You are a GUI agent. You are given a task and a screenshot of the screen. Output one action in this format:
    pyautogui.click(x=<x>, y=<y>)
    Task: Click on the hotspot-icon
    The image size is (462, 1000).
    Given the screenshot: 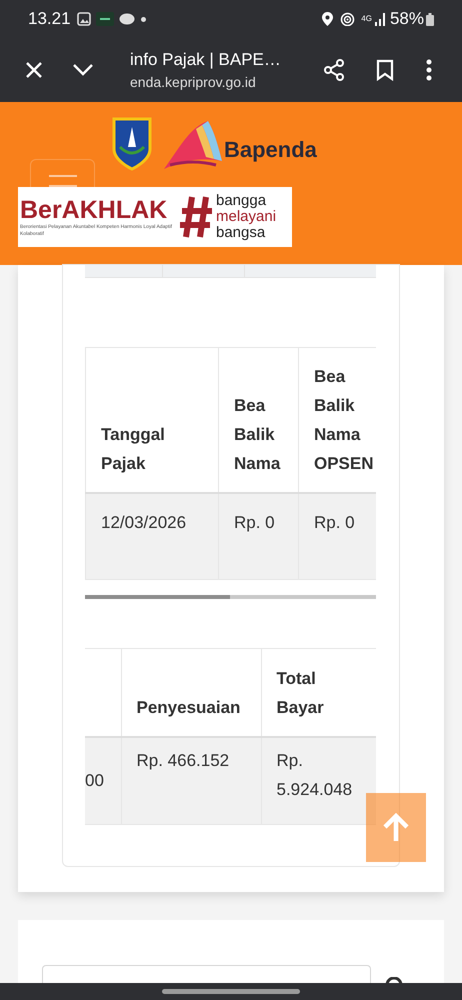 What is the action you would take?
    pyautogui.click(x=348, y=19)
    